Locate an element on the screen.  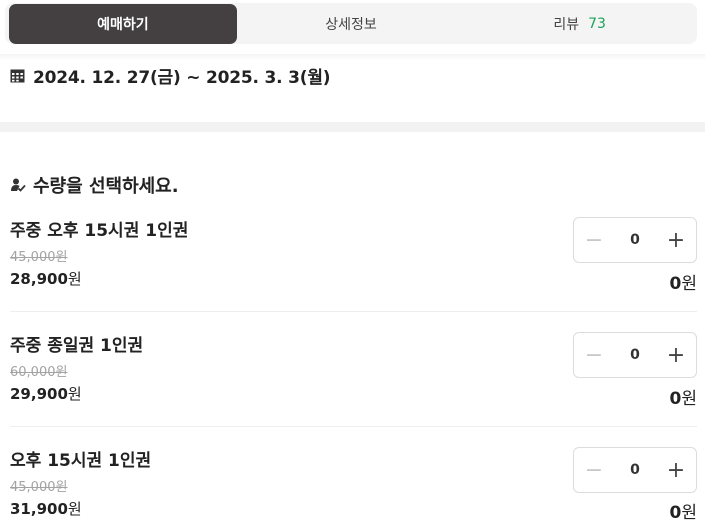
section-divider is located at coordinates (352, 127).